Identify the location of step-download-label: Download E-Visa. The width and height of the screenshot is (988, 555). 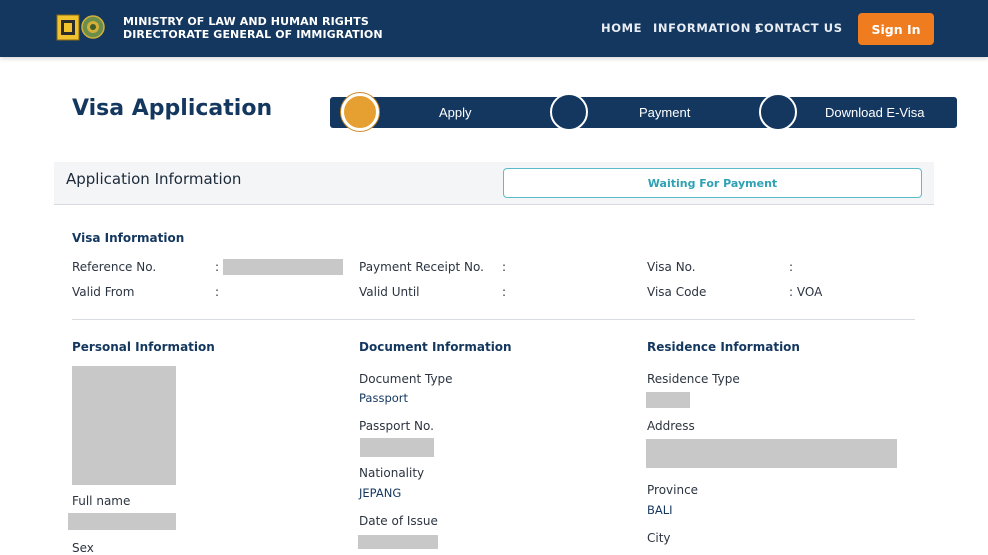
(875, 112).